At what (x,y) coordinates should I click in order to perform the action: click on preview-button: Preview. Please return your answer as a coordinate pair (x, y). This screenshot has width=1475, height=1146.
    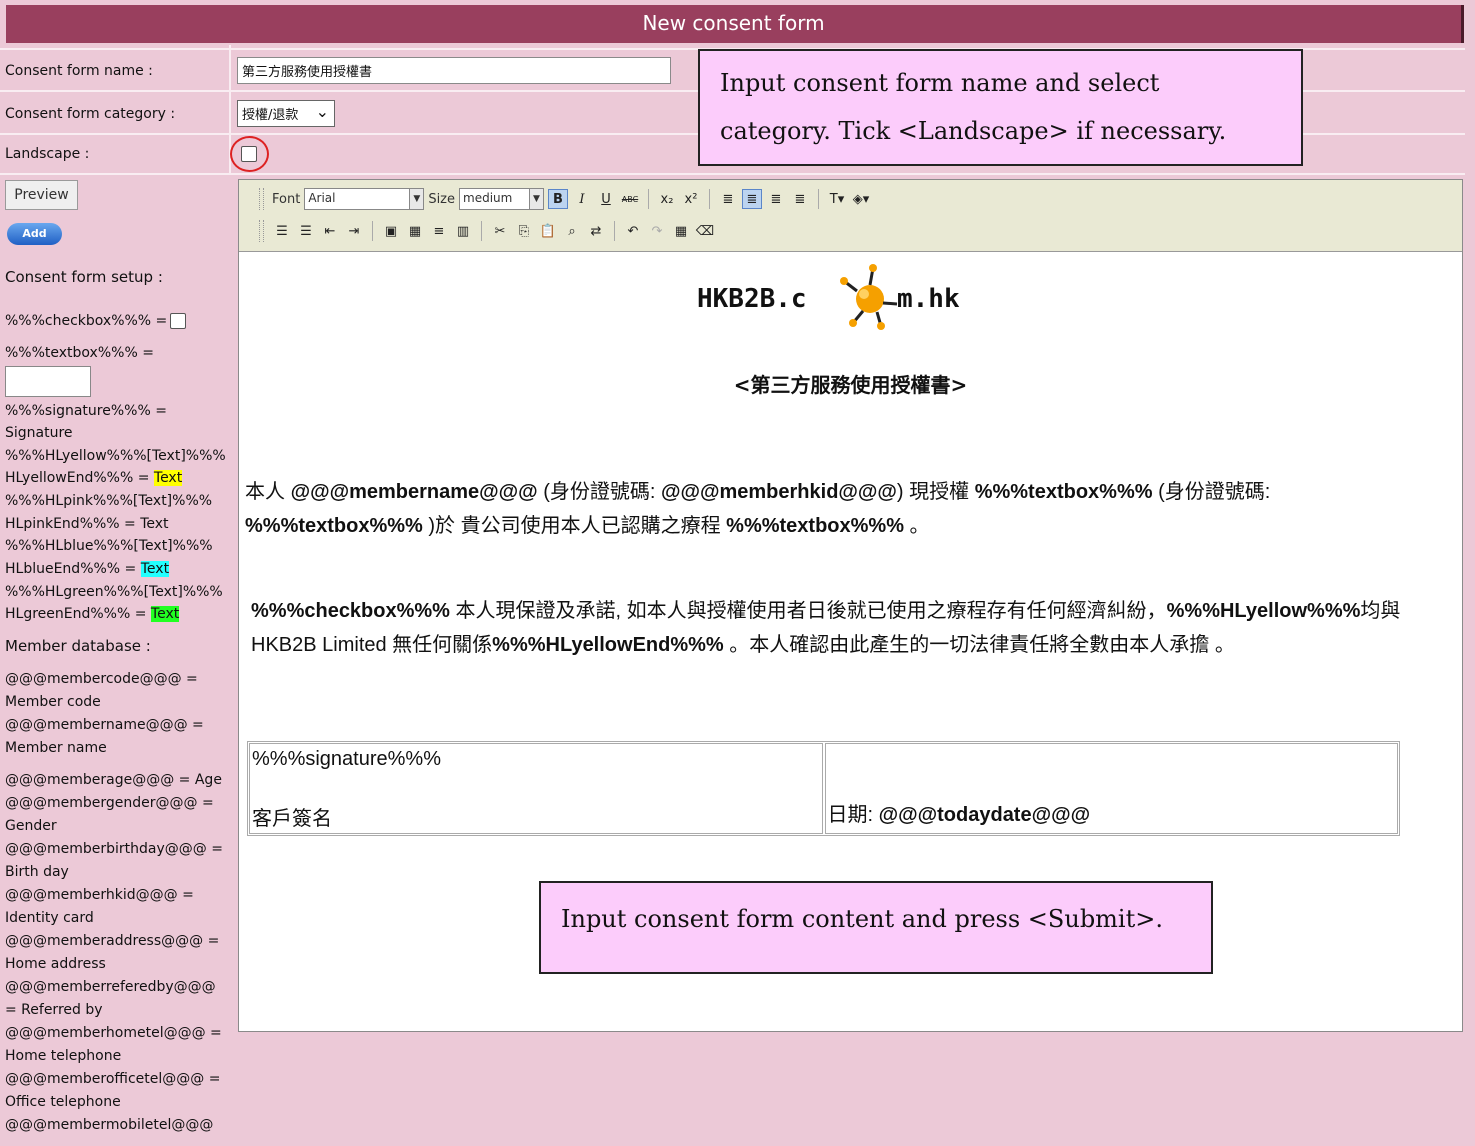
    Looking at the image, I should click on (41, 195).